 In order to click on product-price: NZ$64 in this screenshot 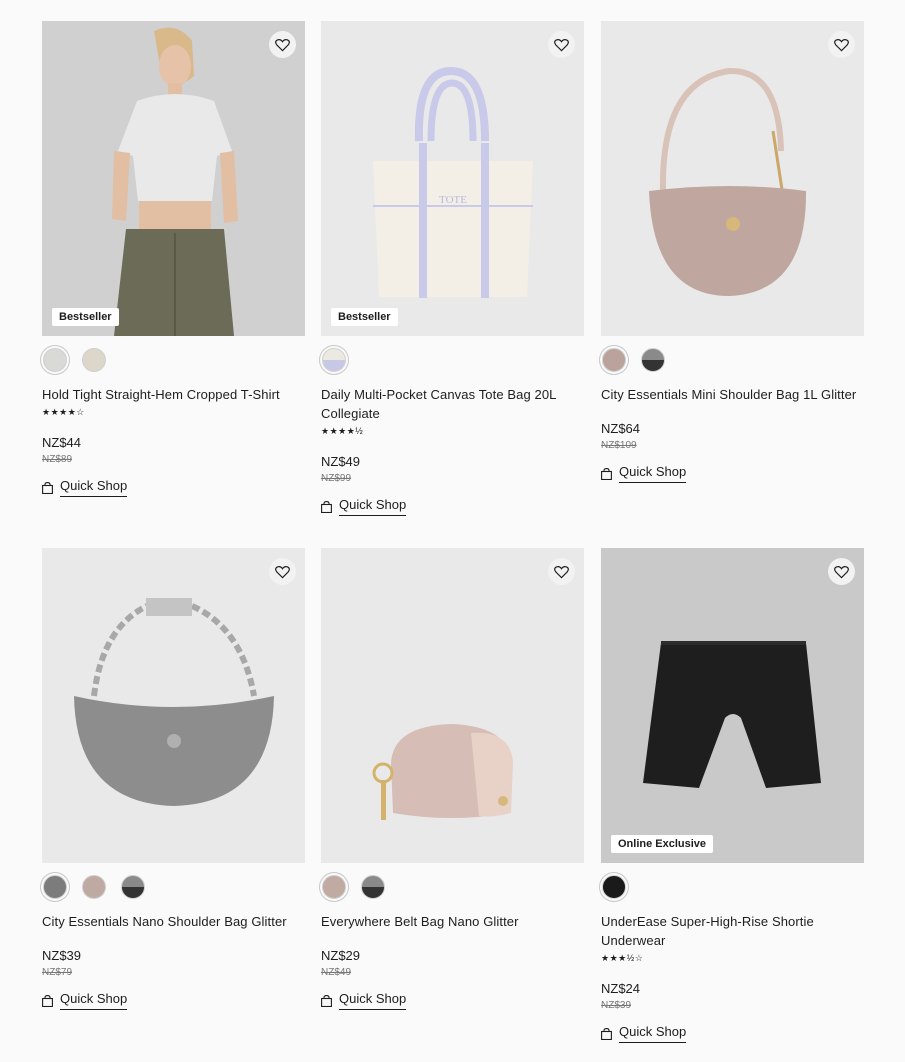, I will do `click(621, 428)`.